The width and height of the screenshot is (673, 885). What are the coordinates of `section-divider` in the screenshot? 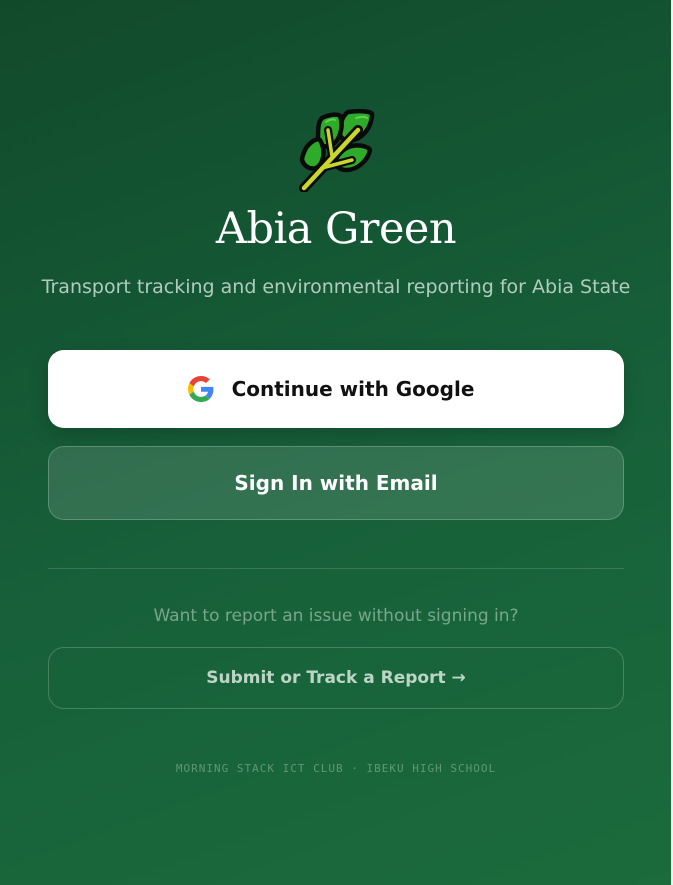 It's located at (336, 568).